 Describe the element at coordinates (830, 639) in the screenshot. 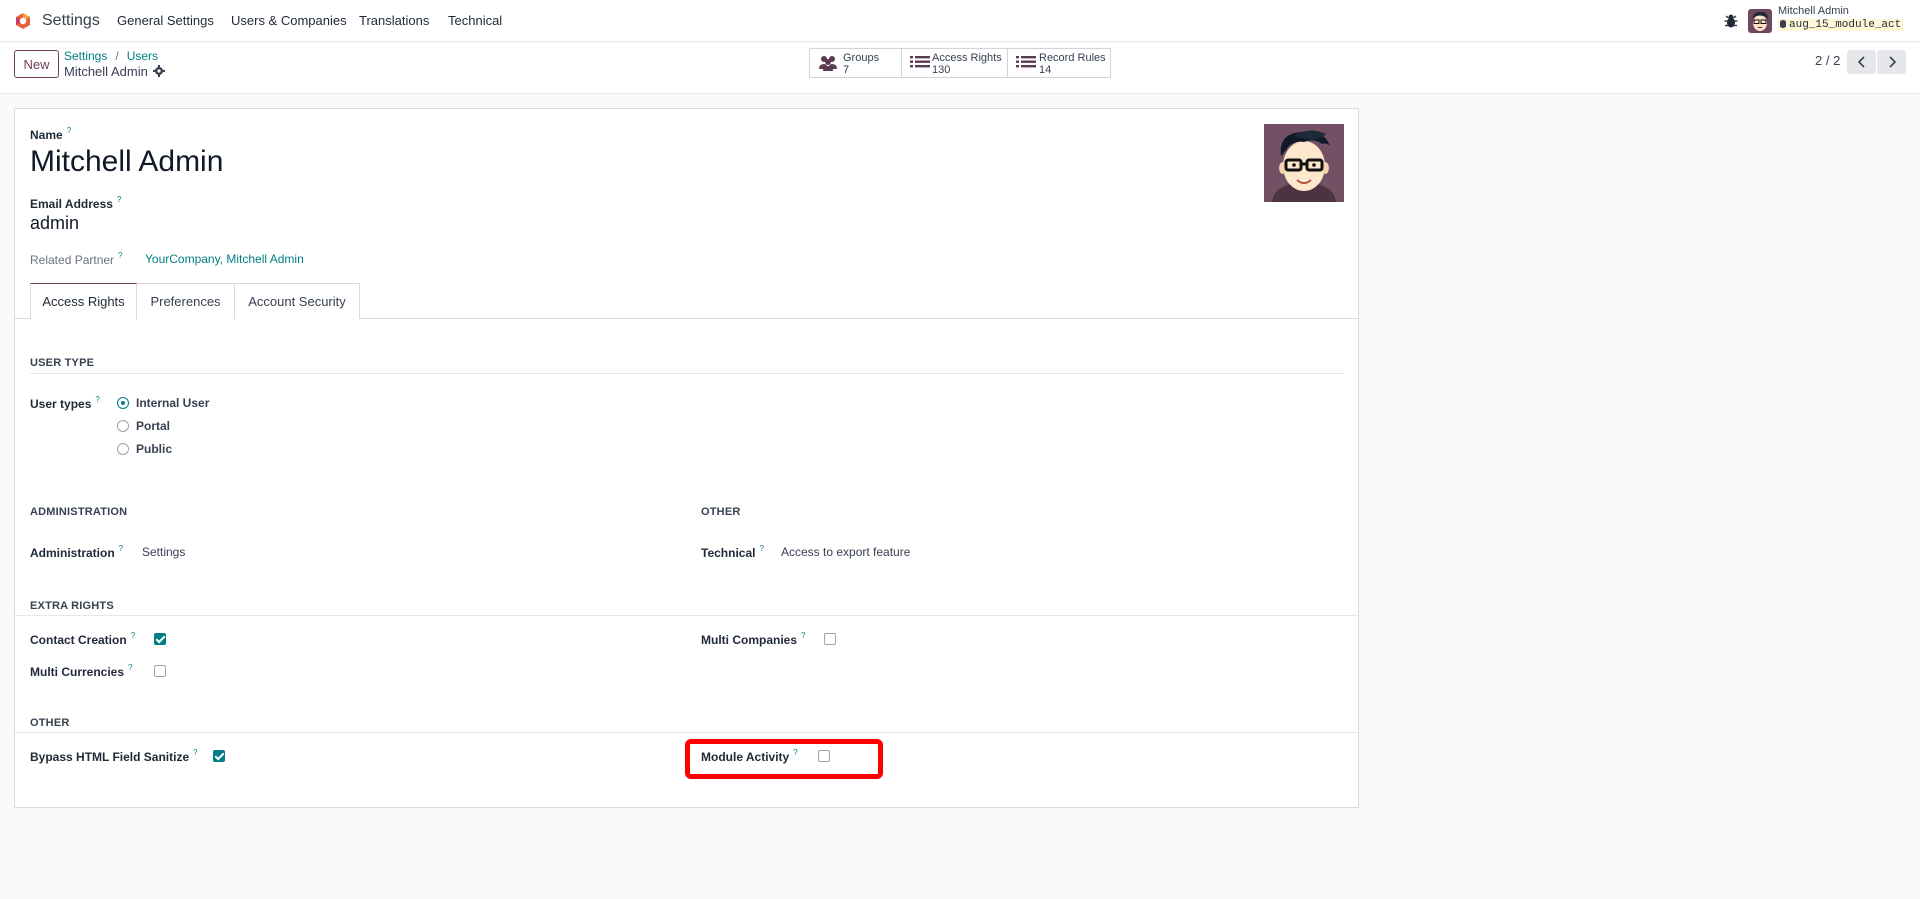

I see `multi-companies-checkbox` at that location.